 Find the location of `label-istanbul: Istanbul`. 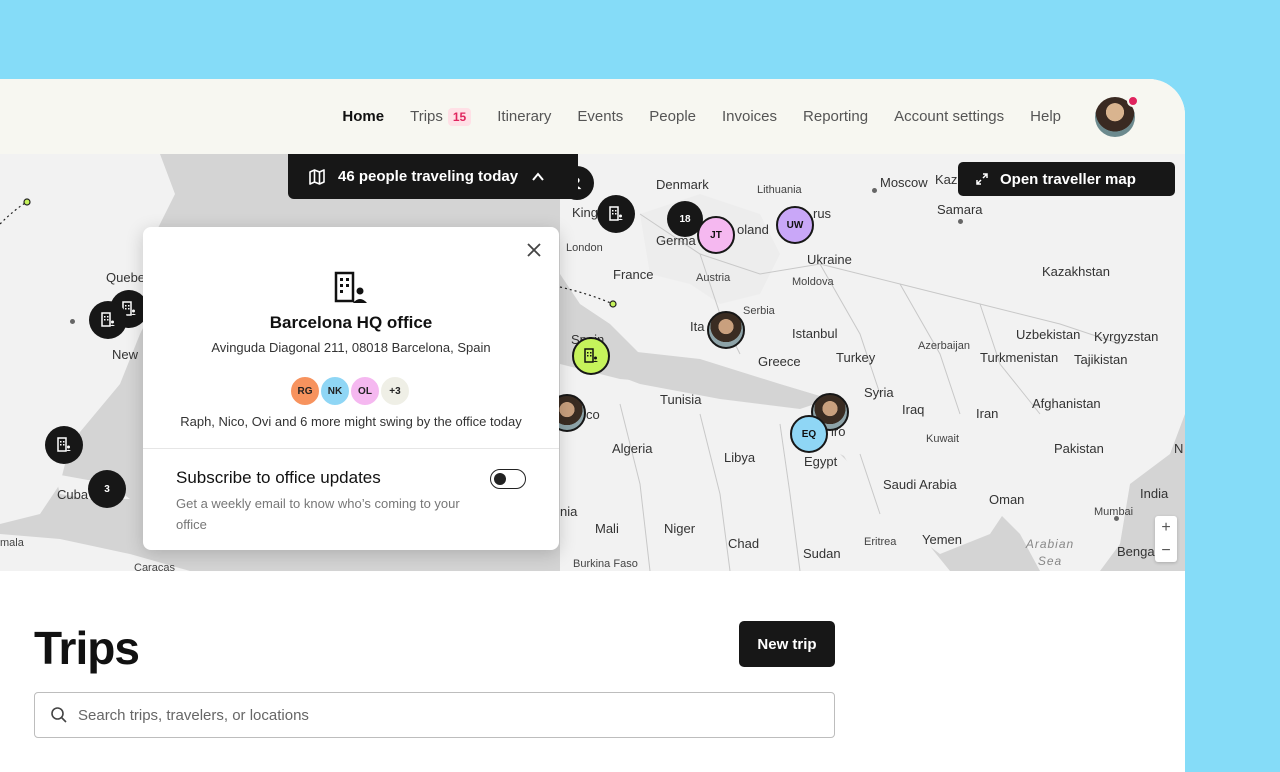

label-istanbul: Istanbul is located at coordinates (815, 333).